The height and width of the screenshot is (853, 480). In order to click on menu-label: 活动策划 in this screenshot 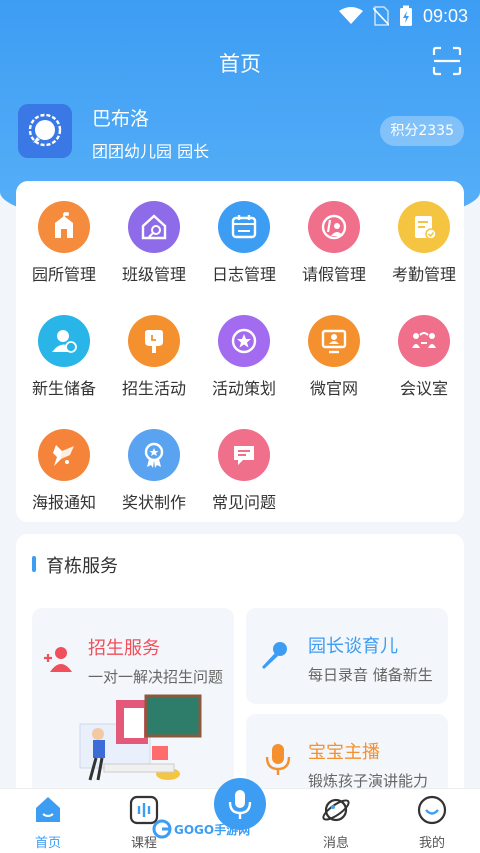, I will do `click(243, 388)`.